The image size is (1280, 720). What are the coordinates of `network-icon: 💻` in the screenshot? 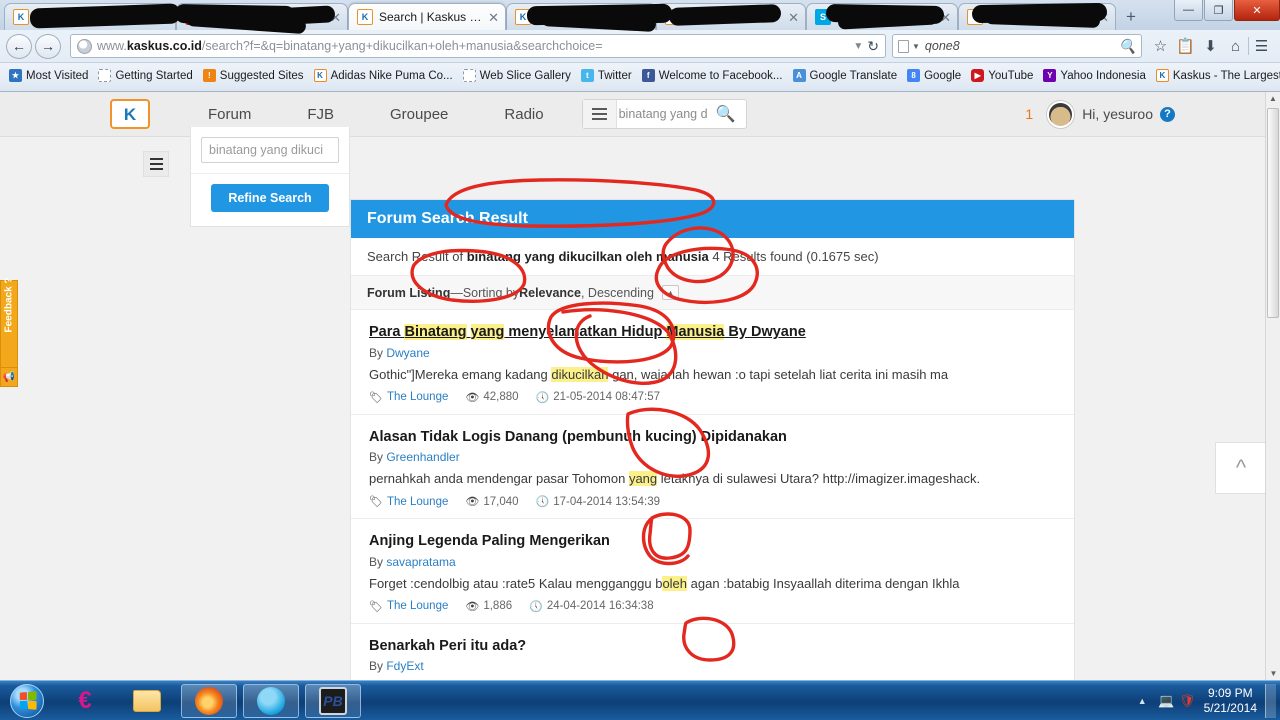 It's located at (1166, 701).